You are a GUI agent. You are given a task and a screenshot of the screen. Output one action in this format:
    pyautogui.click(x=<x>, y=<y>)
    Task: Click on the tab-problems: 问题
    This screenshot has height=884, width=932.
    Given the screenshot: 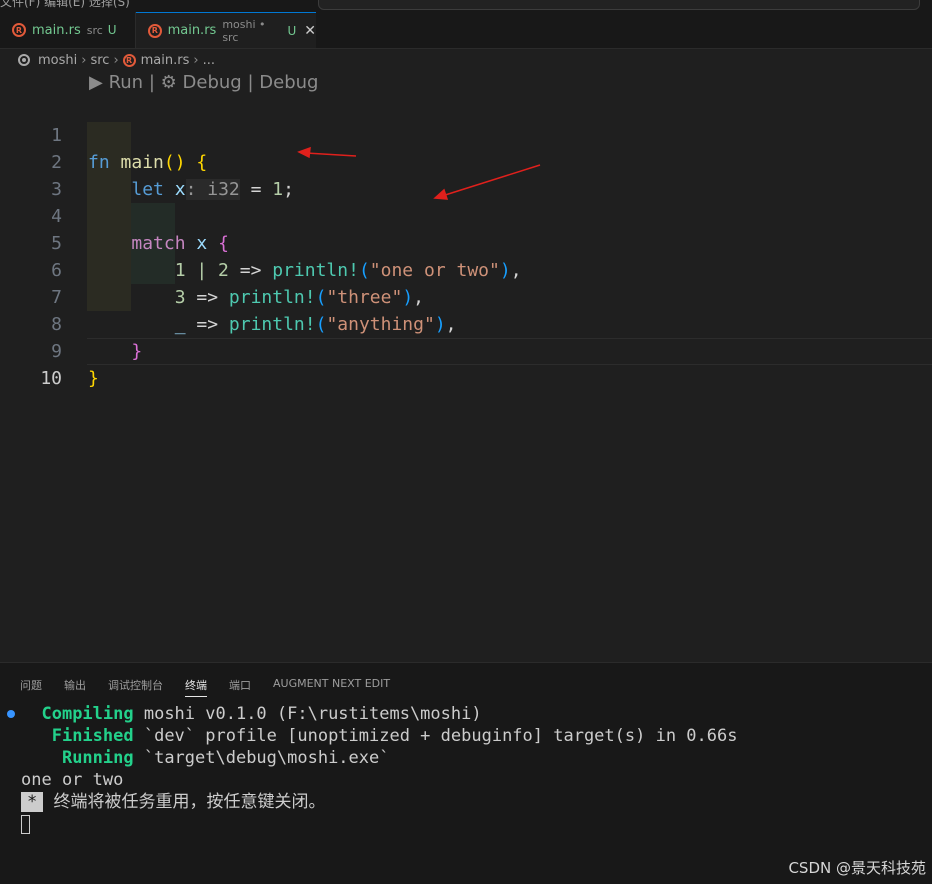 What is the action you would take?
    pyautogui.click(x=31, y=687)
    